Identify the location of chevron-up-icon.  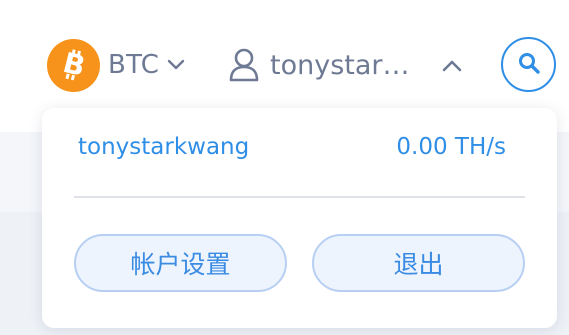
(452, 65).